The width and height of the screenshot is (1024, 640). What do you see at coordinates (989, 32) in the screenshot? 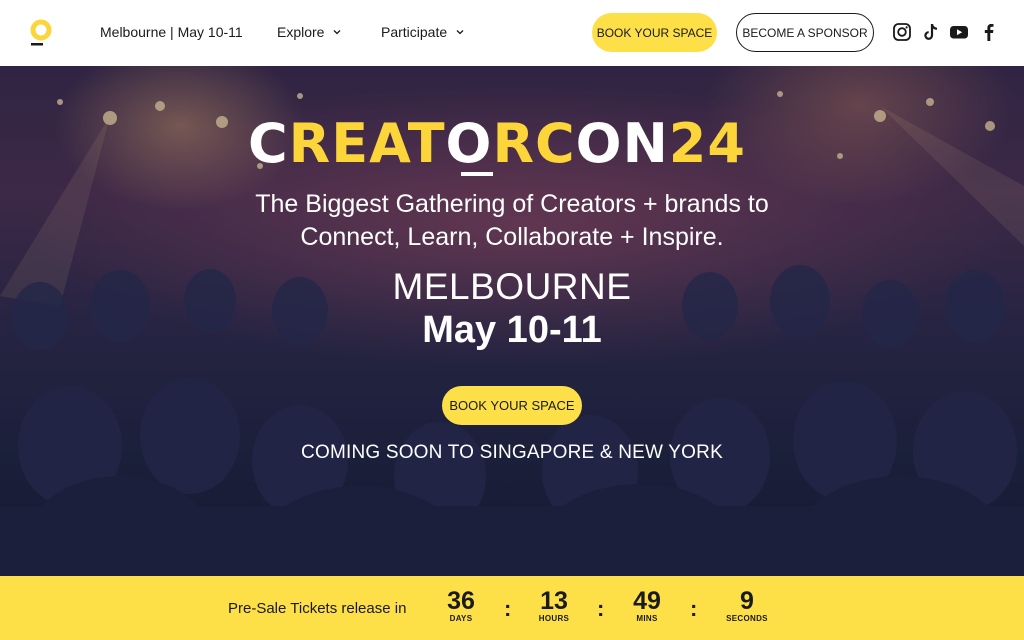
I see `facebook-icon` at bounding box center [989, 32].